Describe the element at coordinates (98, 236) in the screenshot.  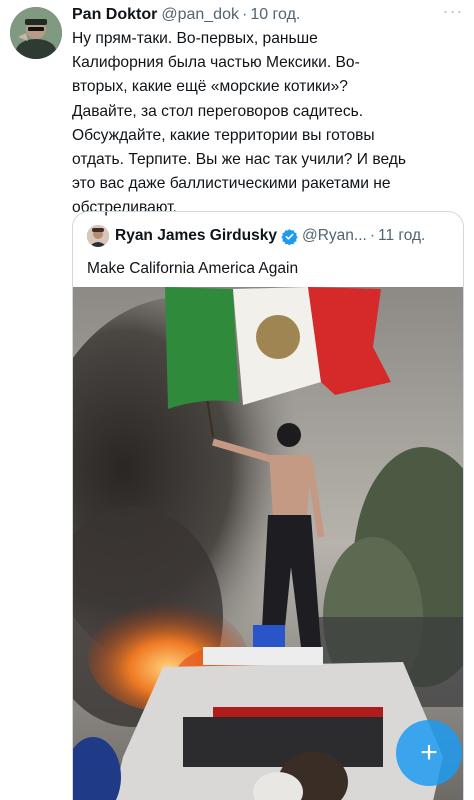
I see `quoted-author-avatar` at that location.